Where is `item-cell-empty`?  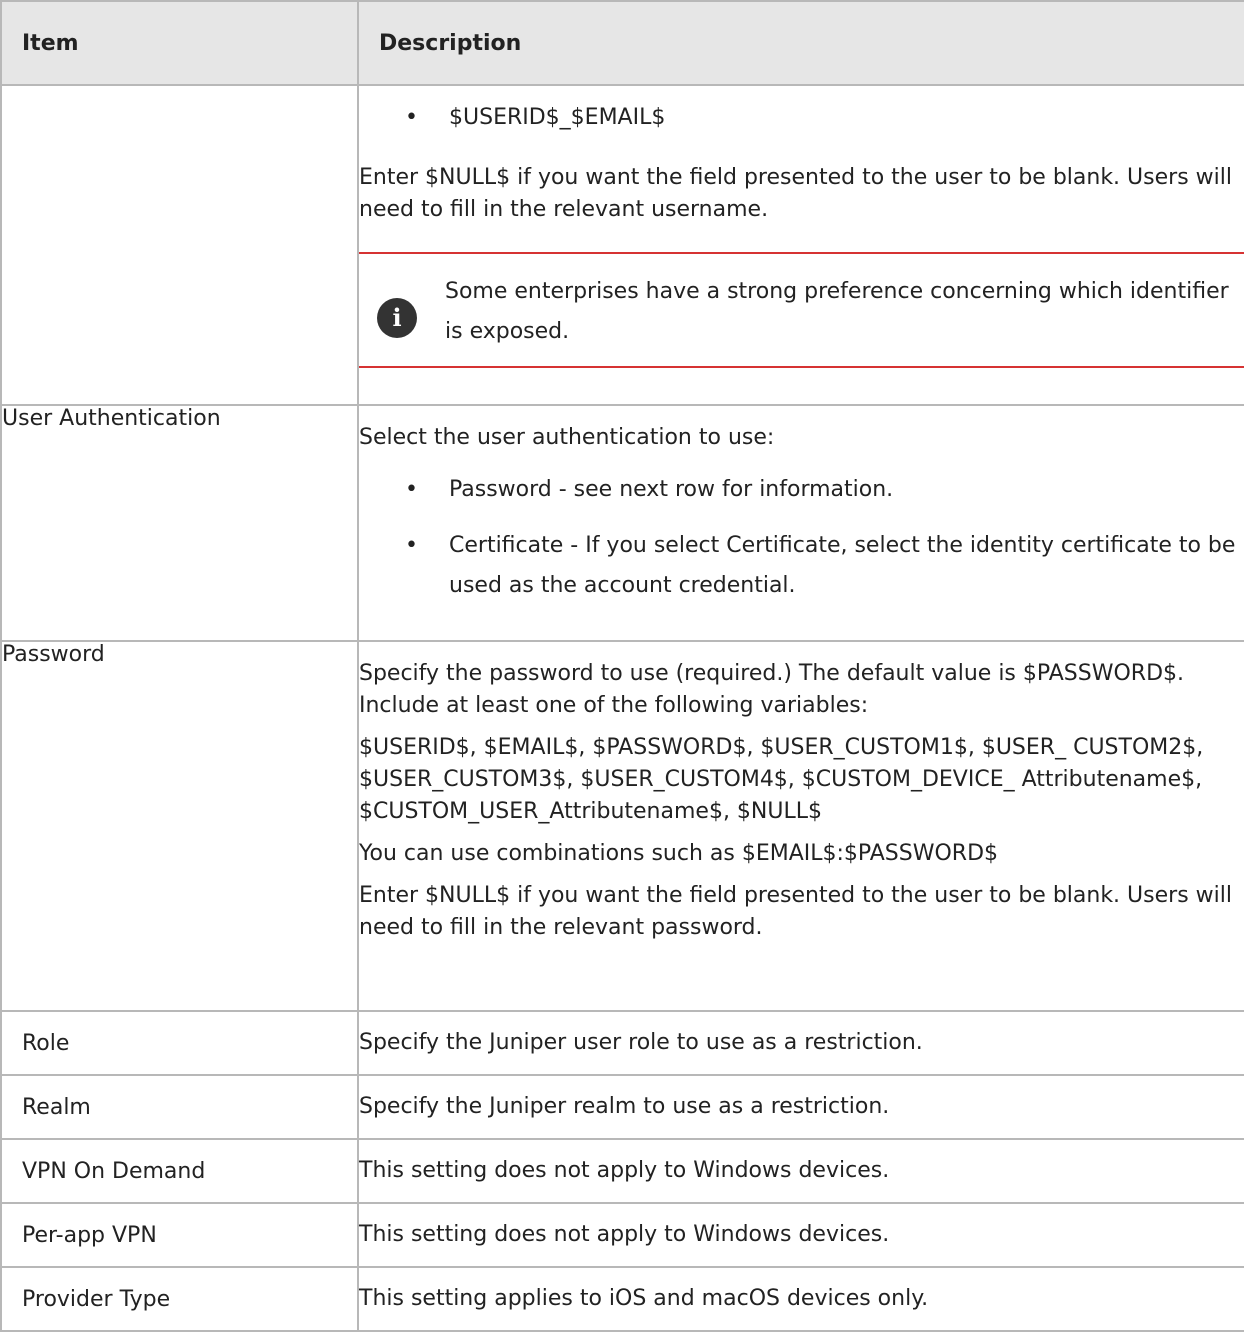 item-cell-empty is located at coordinates (179, 245).